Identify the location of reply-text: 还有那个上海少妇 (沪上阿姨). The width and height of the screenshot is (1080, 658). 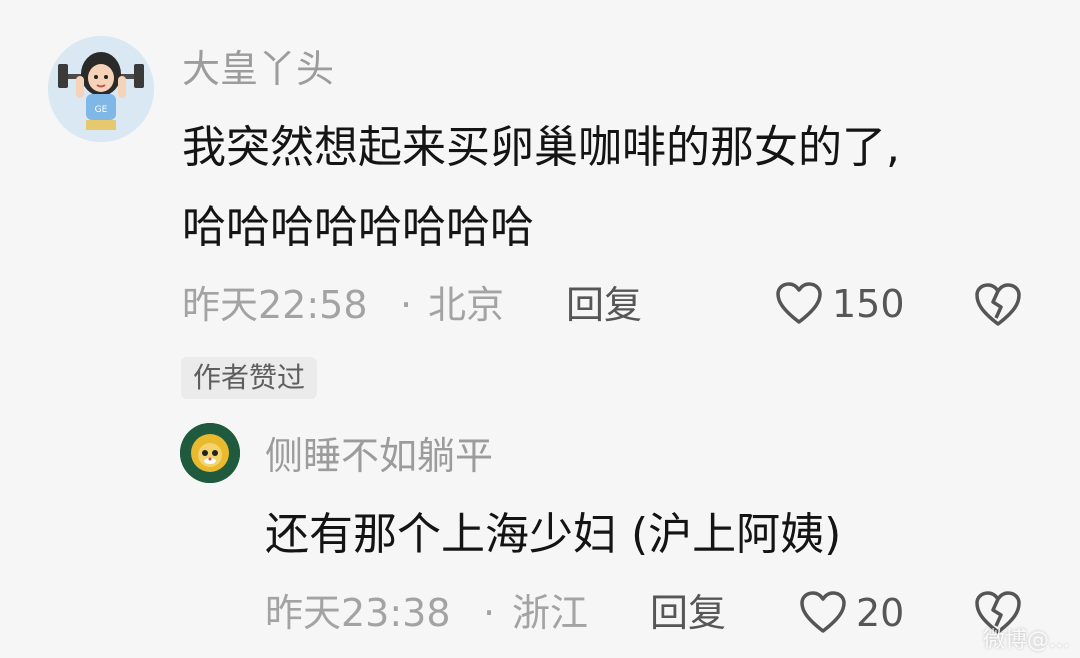
(553, 534).